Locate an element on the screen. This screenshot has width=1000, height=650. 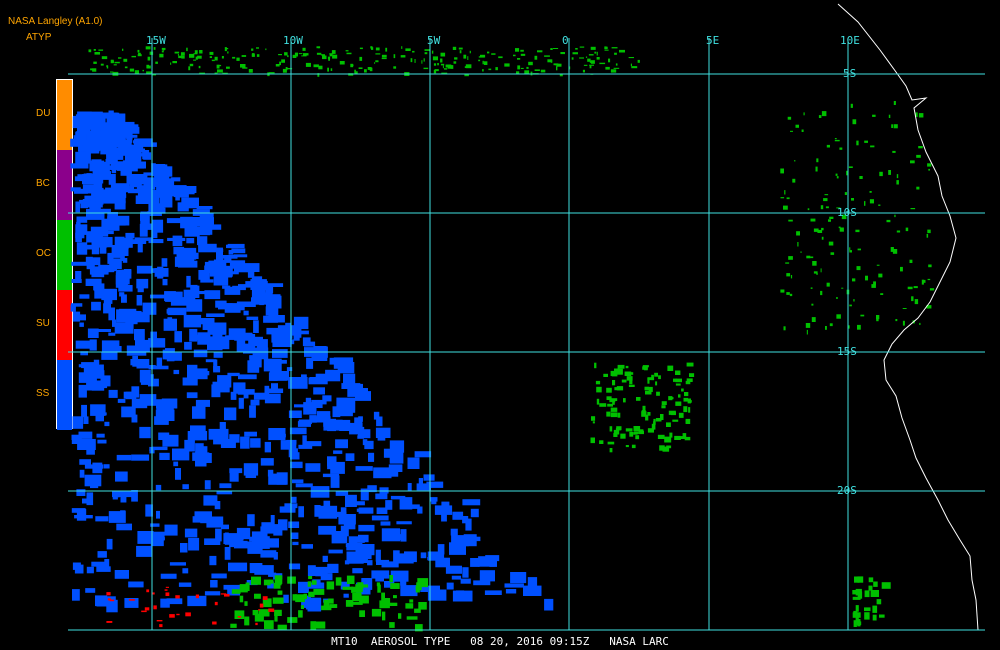
lon-label-0: 0 is located at coordinates (565, 40).